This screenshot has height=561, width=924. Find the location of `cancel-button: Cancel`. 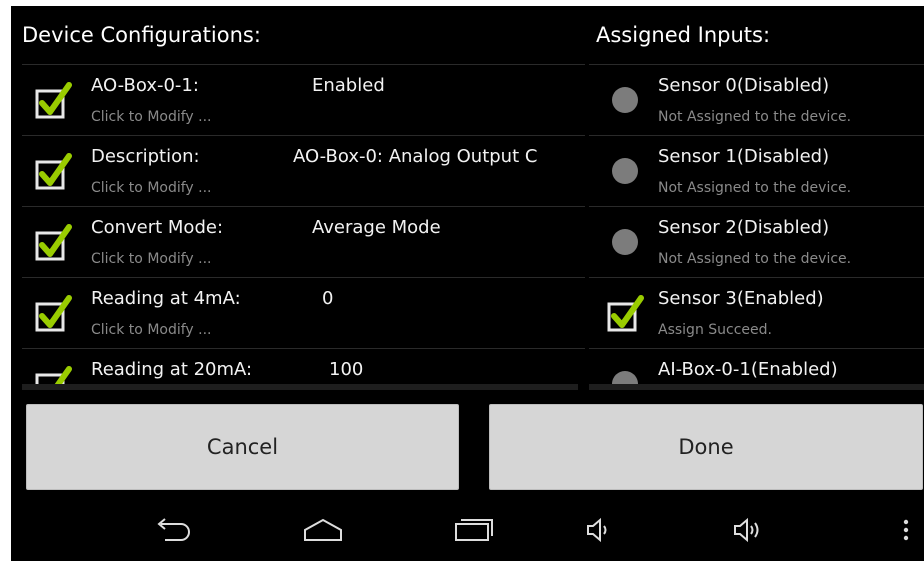

cancel-button: Cancel is located at coordinates (242, 447).